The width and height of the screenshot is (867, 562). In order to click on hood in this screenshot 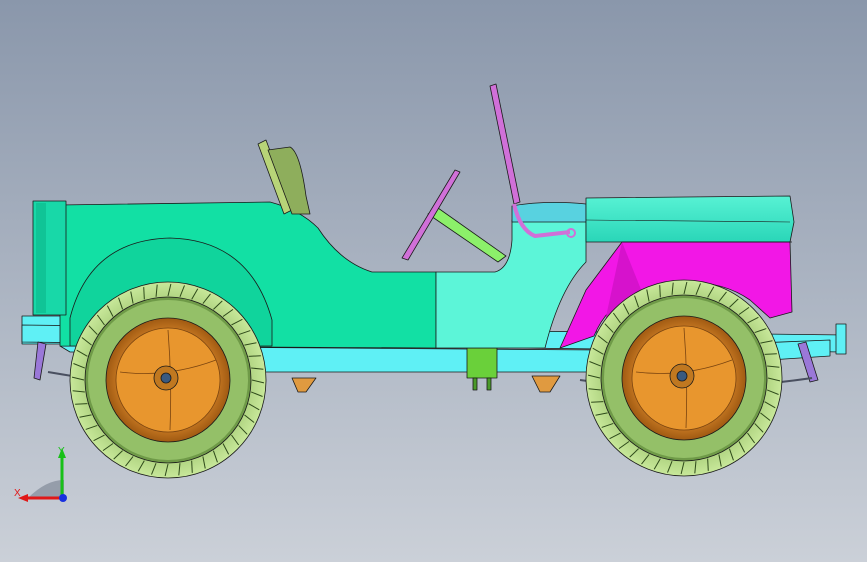, I will do `click(690, 219)`.